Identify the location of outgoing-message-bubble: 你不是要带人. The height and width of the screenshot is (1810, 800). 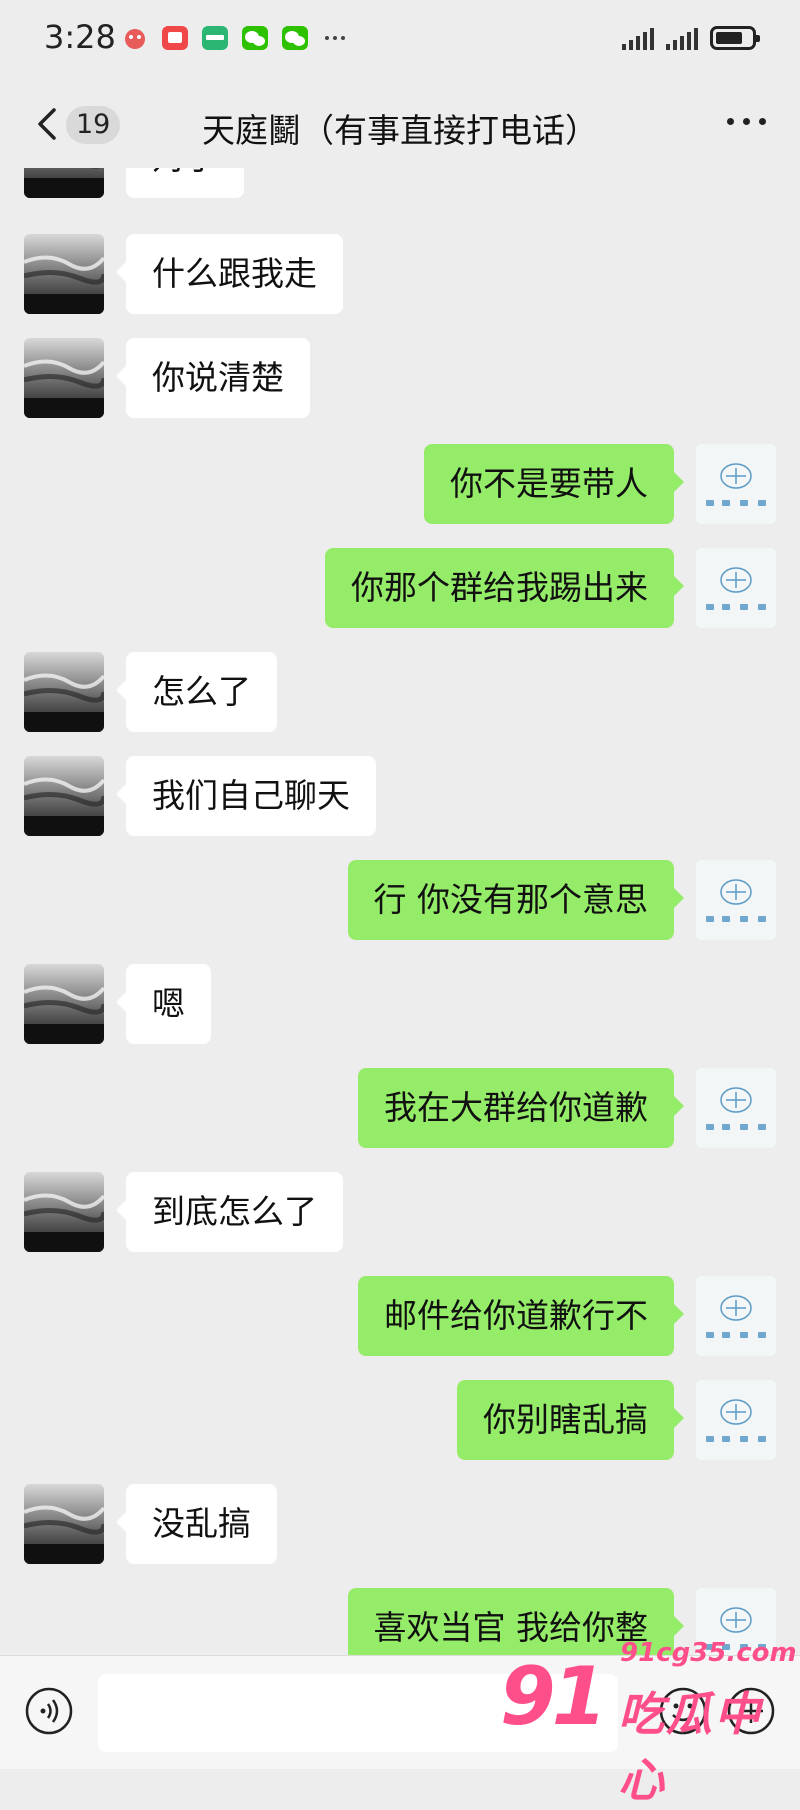
(554, 484).